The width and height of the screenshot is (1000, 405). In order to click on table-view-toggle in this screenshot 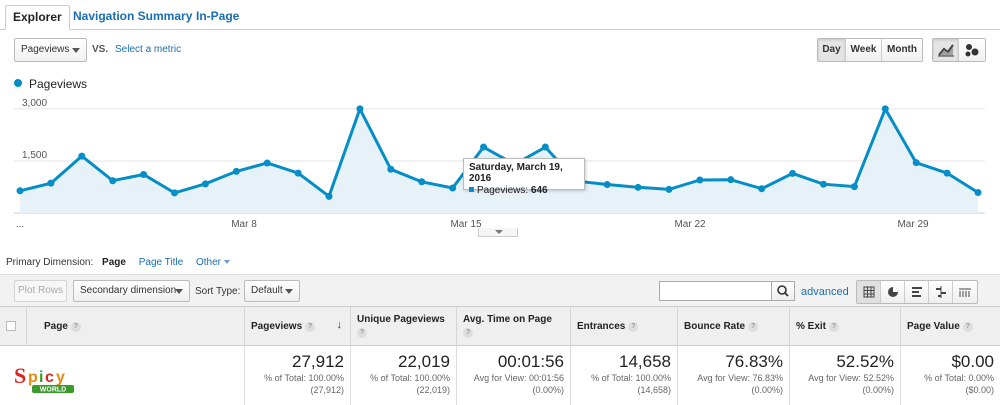, I will do `click(917, 292)`.